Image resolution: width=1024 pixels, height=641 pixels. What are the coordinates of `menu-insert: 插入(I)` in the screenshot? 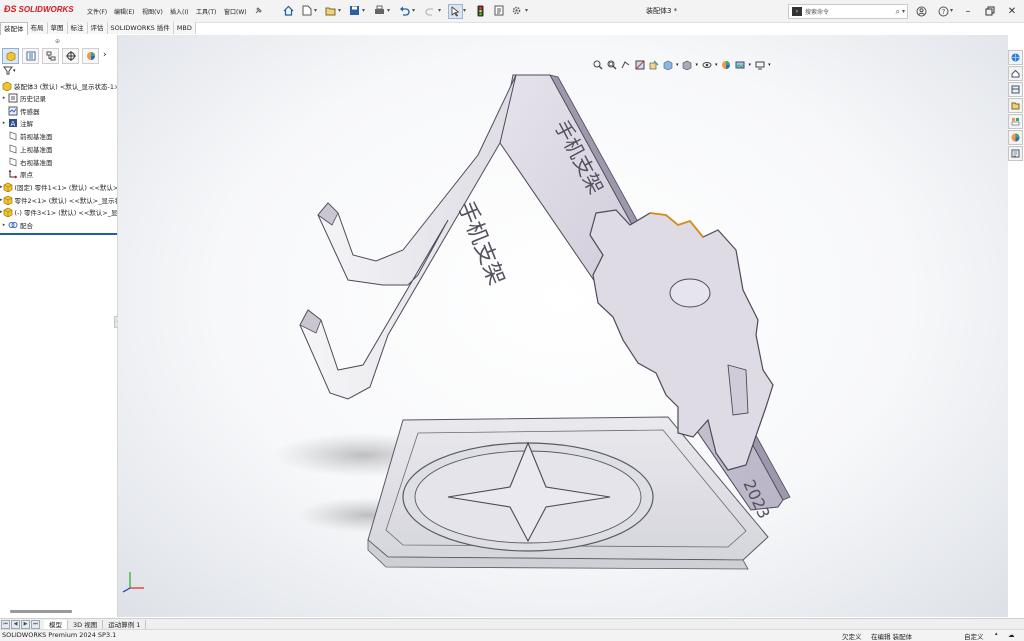 It's located at (179, 11).